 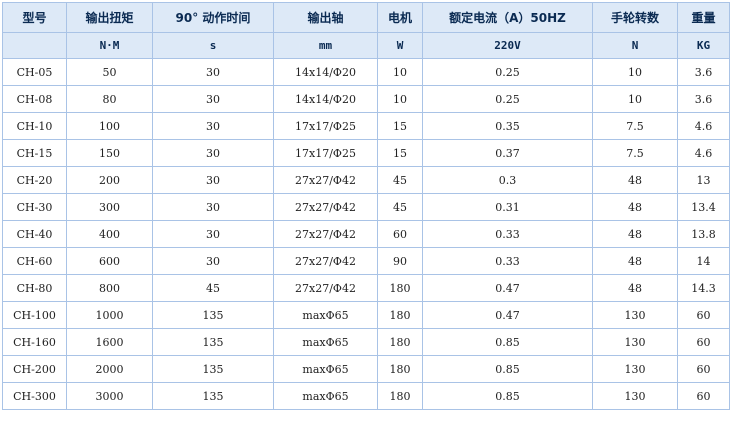 I want to click on table-row: CH-60 600 30 27x27/Φ42 90 0.33 48 14, so click(x=366, y=261).